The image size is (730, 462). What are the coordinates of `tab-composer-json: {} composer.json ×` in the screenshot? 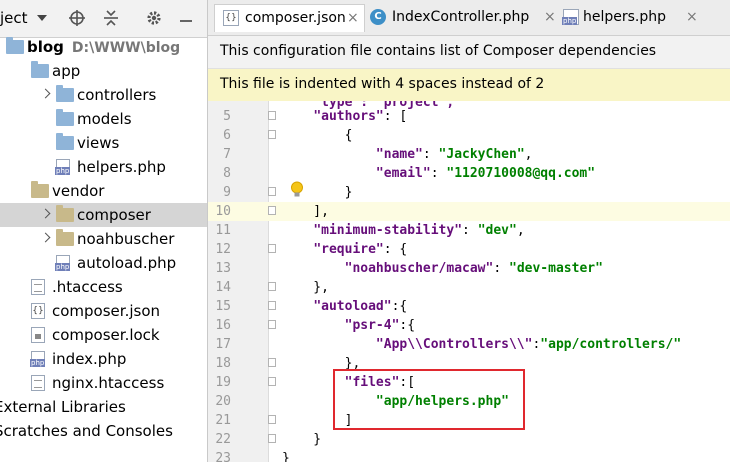 It's located at (289, 18).